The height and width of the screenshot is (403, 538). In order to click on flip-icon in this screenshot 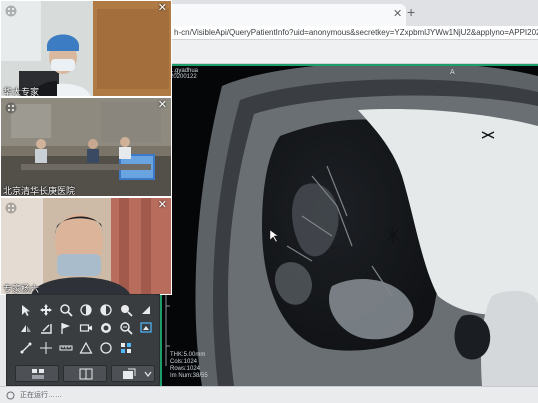, I will do `click(26, 328)`.